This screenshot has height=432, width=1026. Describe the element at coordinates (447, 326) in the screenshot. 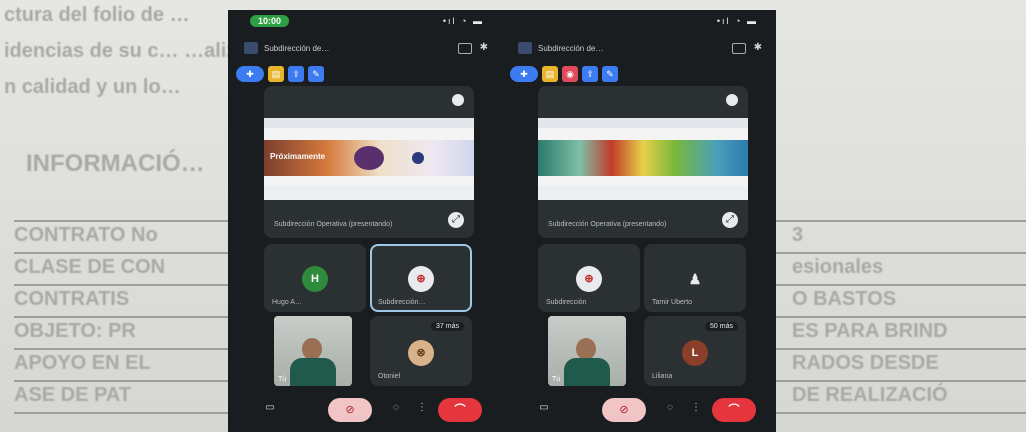

I see `more-count-badge: 37 más` at that location.